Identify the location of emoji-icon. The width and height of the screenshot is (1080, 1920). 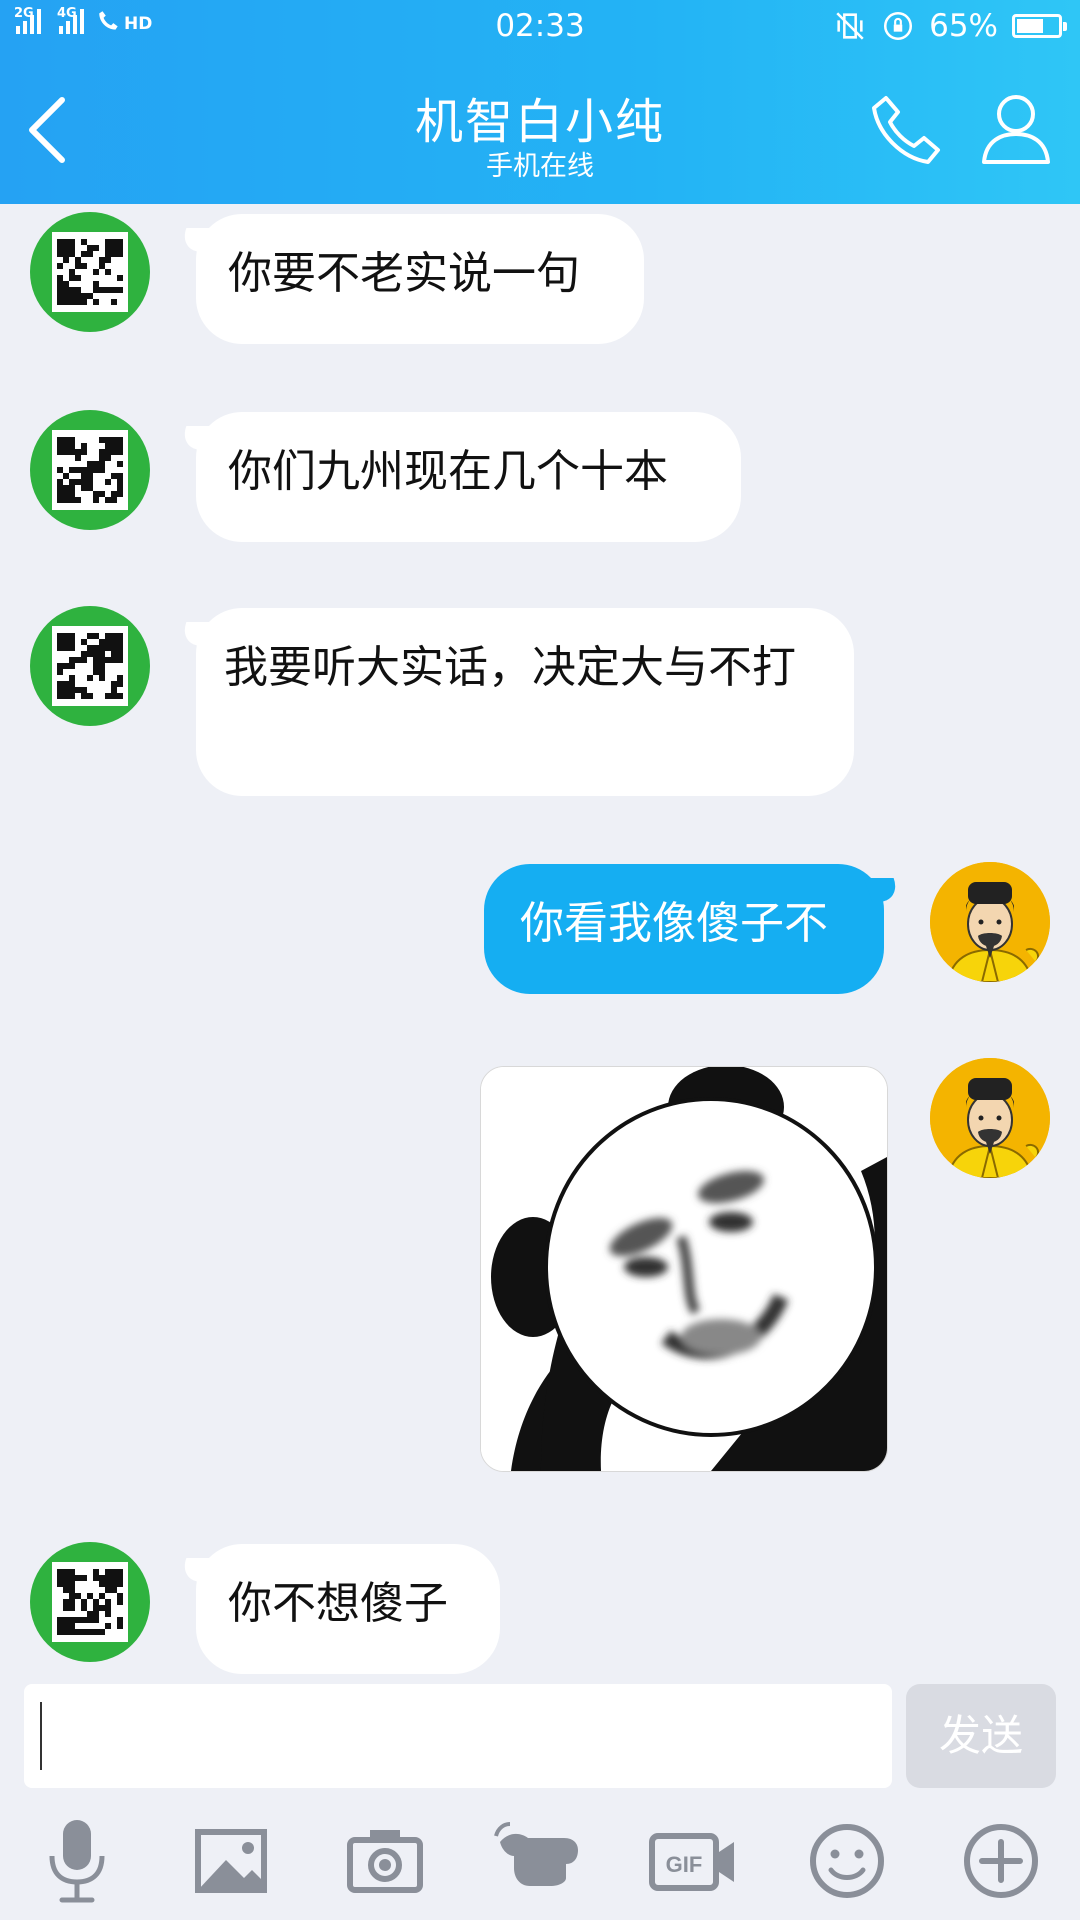
(847, 1861).